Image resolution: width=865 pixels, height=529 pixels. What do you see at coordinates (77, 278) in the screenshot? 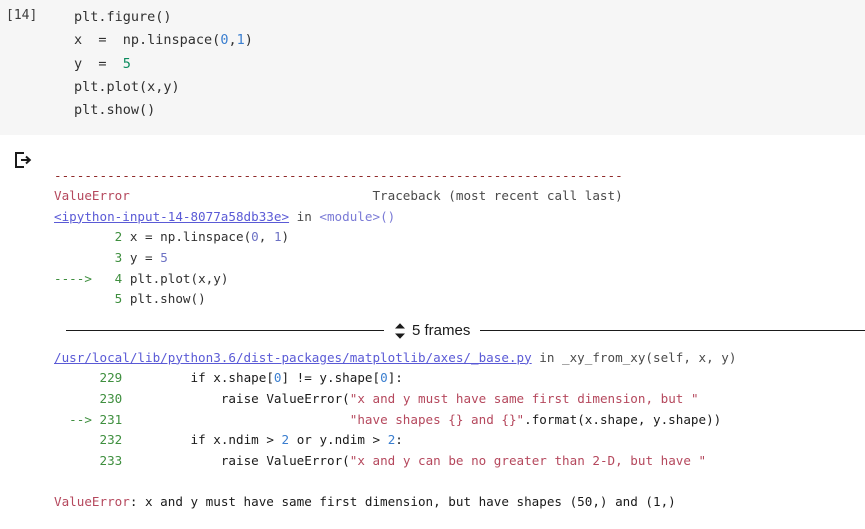
I see `current-line-arrow: ---->` at bounding box center [77, 278].